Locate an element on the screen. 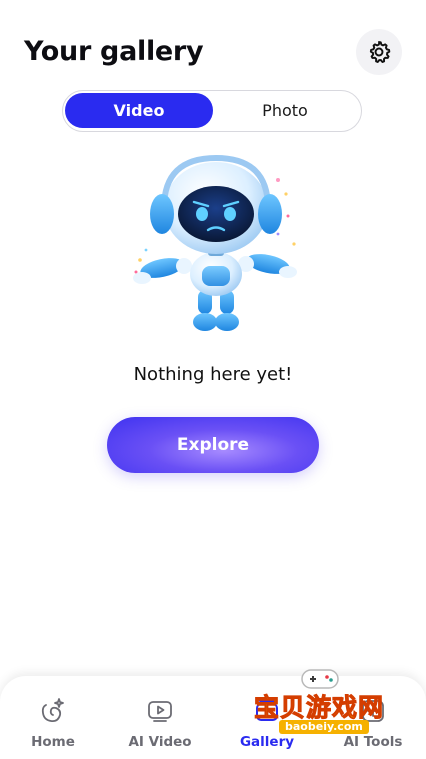 This screenshot has width=426, height=759. tools-icon is located at coordinates (373, 711).